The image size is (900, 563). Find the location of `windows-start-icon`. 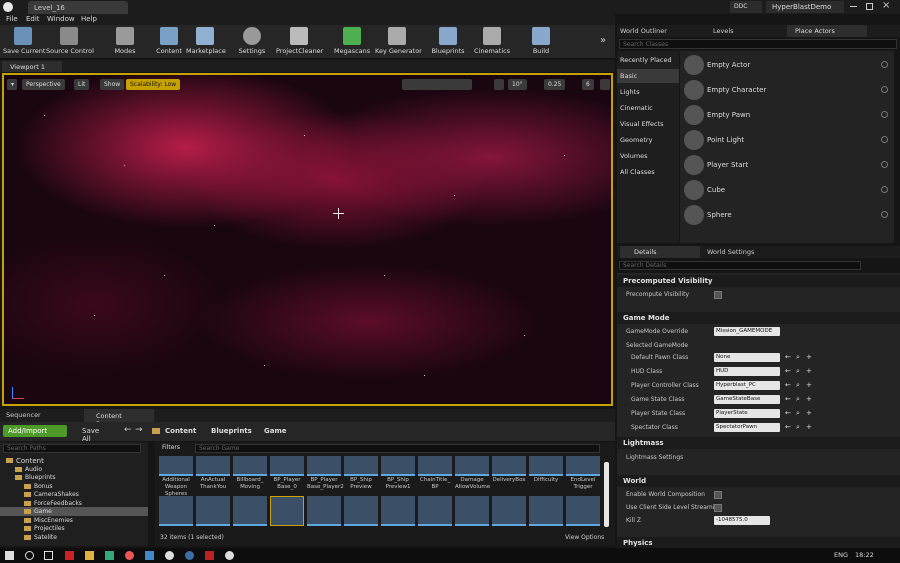

windows-start-icon is located at coordinates (9, 555).